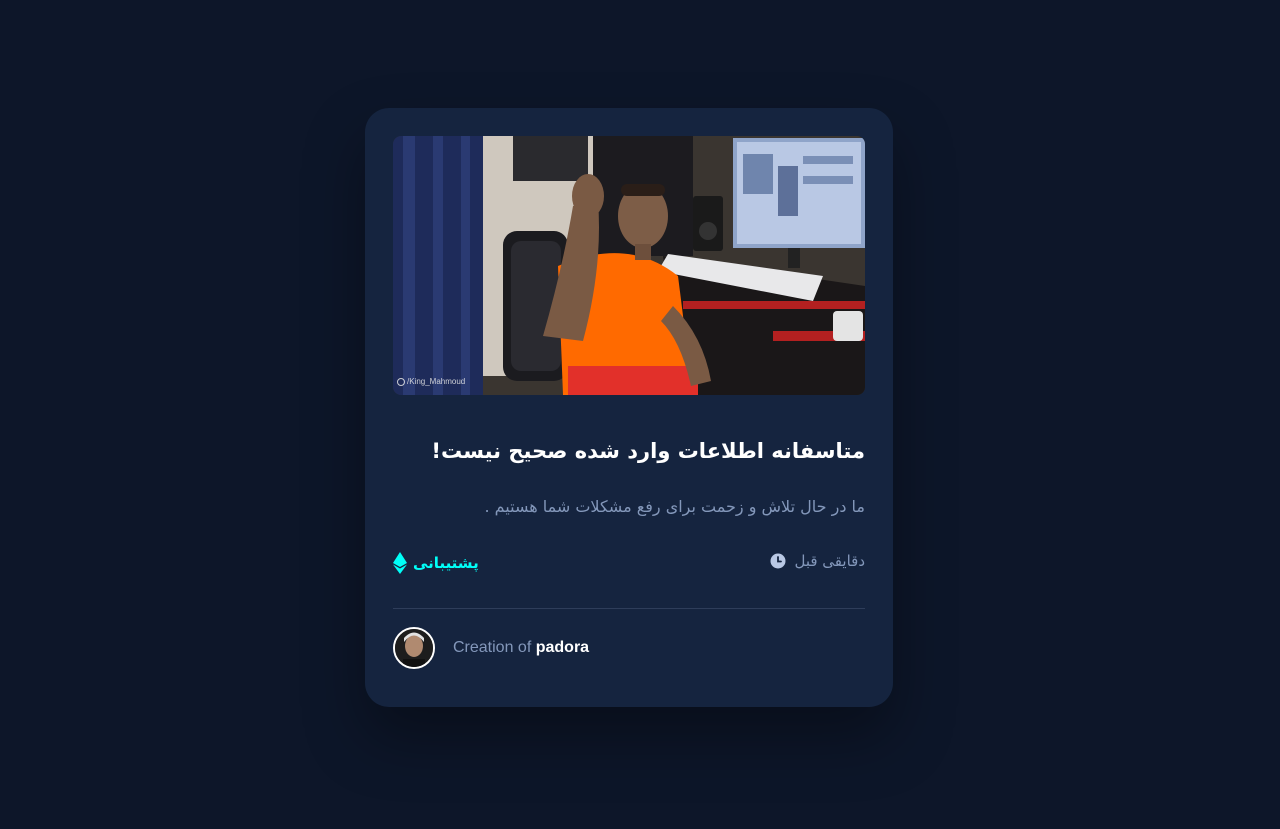 This screenshot has width=1280, height=829. What do you see at coordinates (629, 608) in the screenshot?
I see `divider` at bounding box center [629, 608].